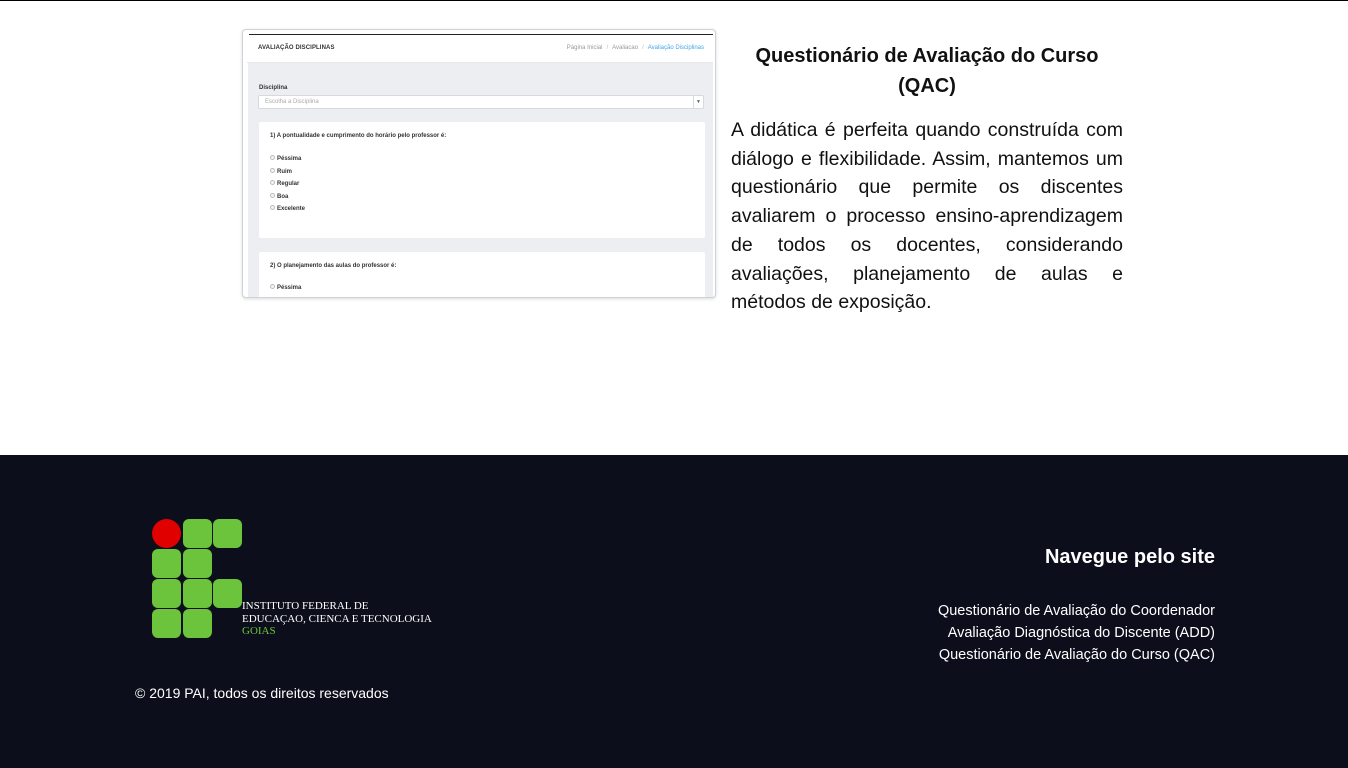 The image size is (1348, 768). I want to click on option-excelente: Excelente, so click(287, 208).